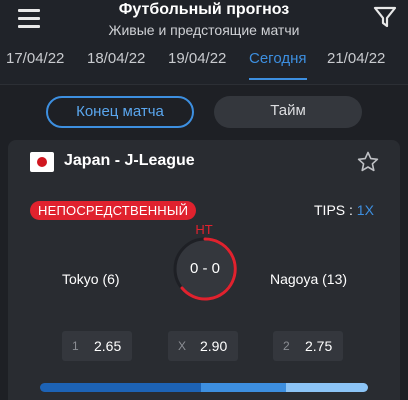 The height and width of the screenshot is (400, 408). Describe the element at coordinates (197, 65) in the screenshot. I see `tab-date-3: 19/04/22` at that location.